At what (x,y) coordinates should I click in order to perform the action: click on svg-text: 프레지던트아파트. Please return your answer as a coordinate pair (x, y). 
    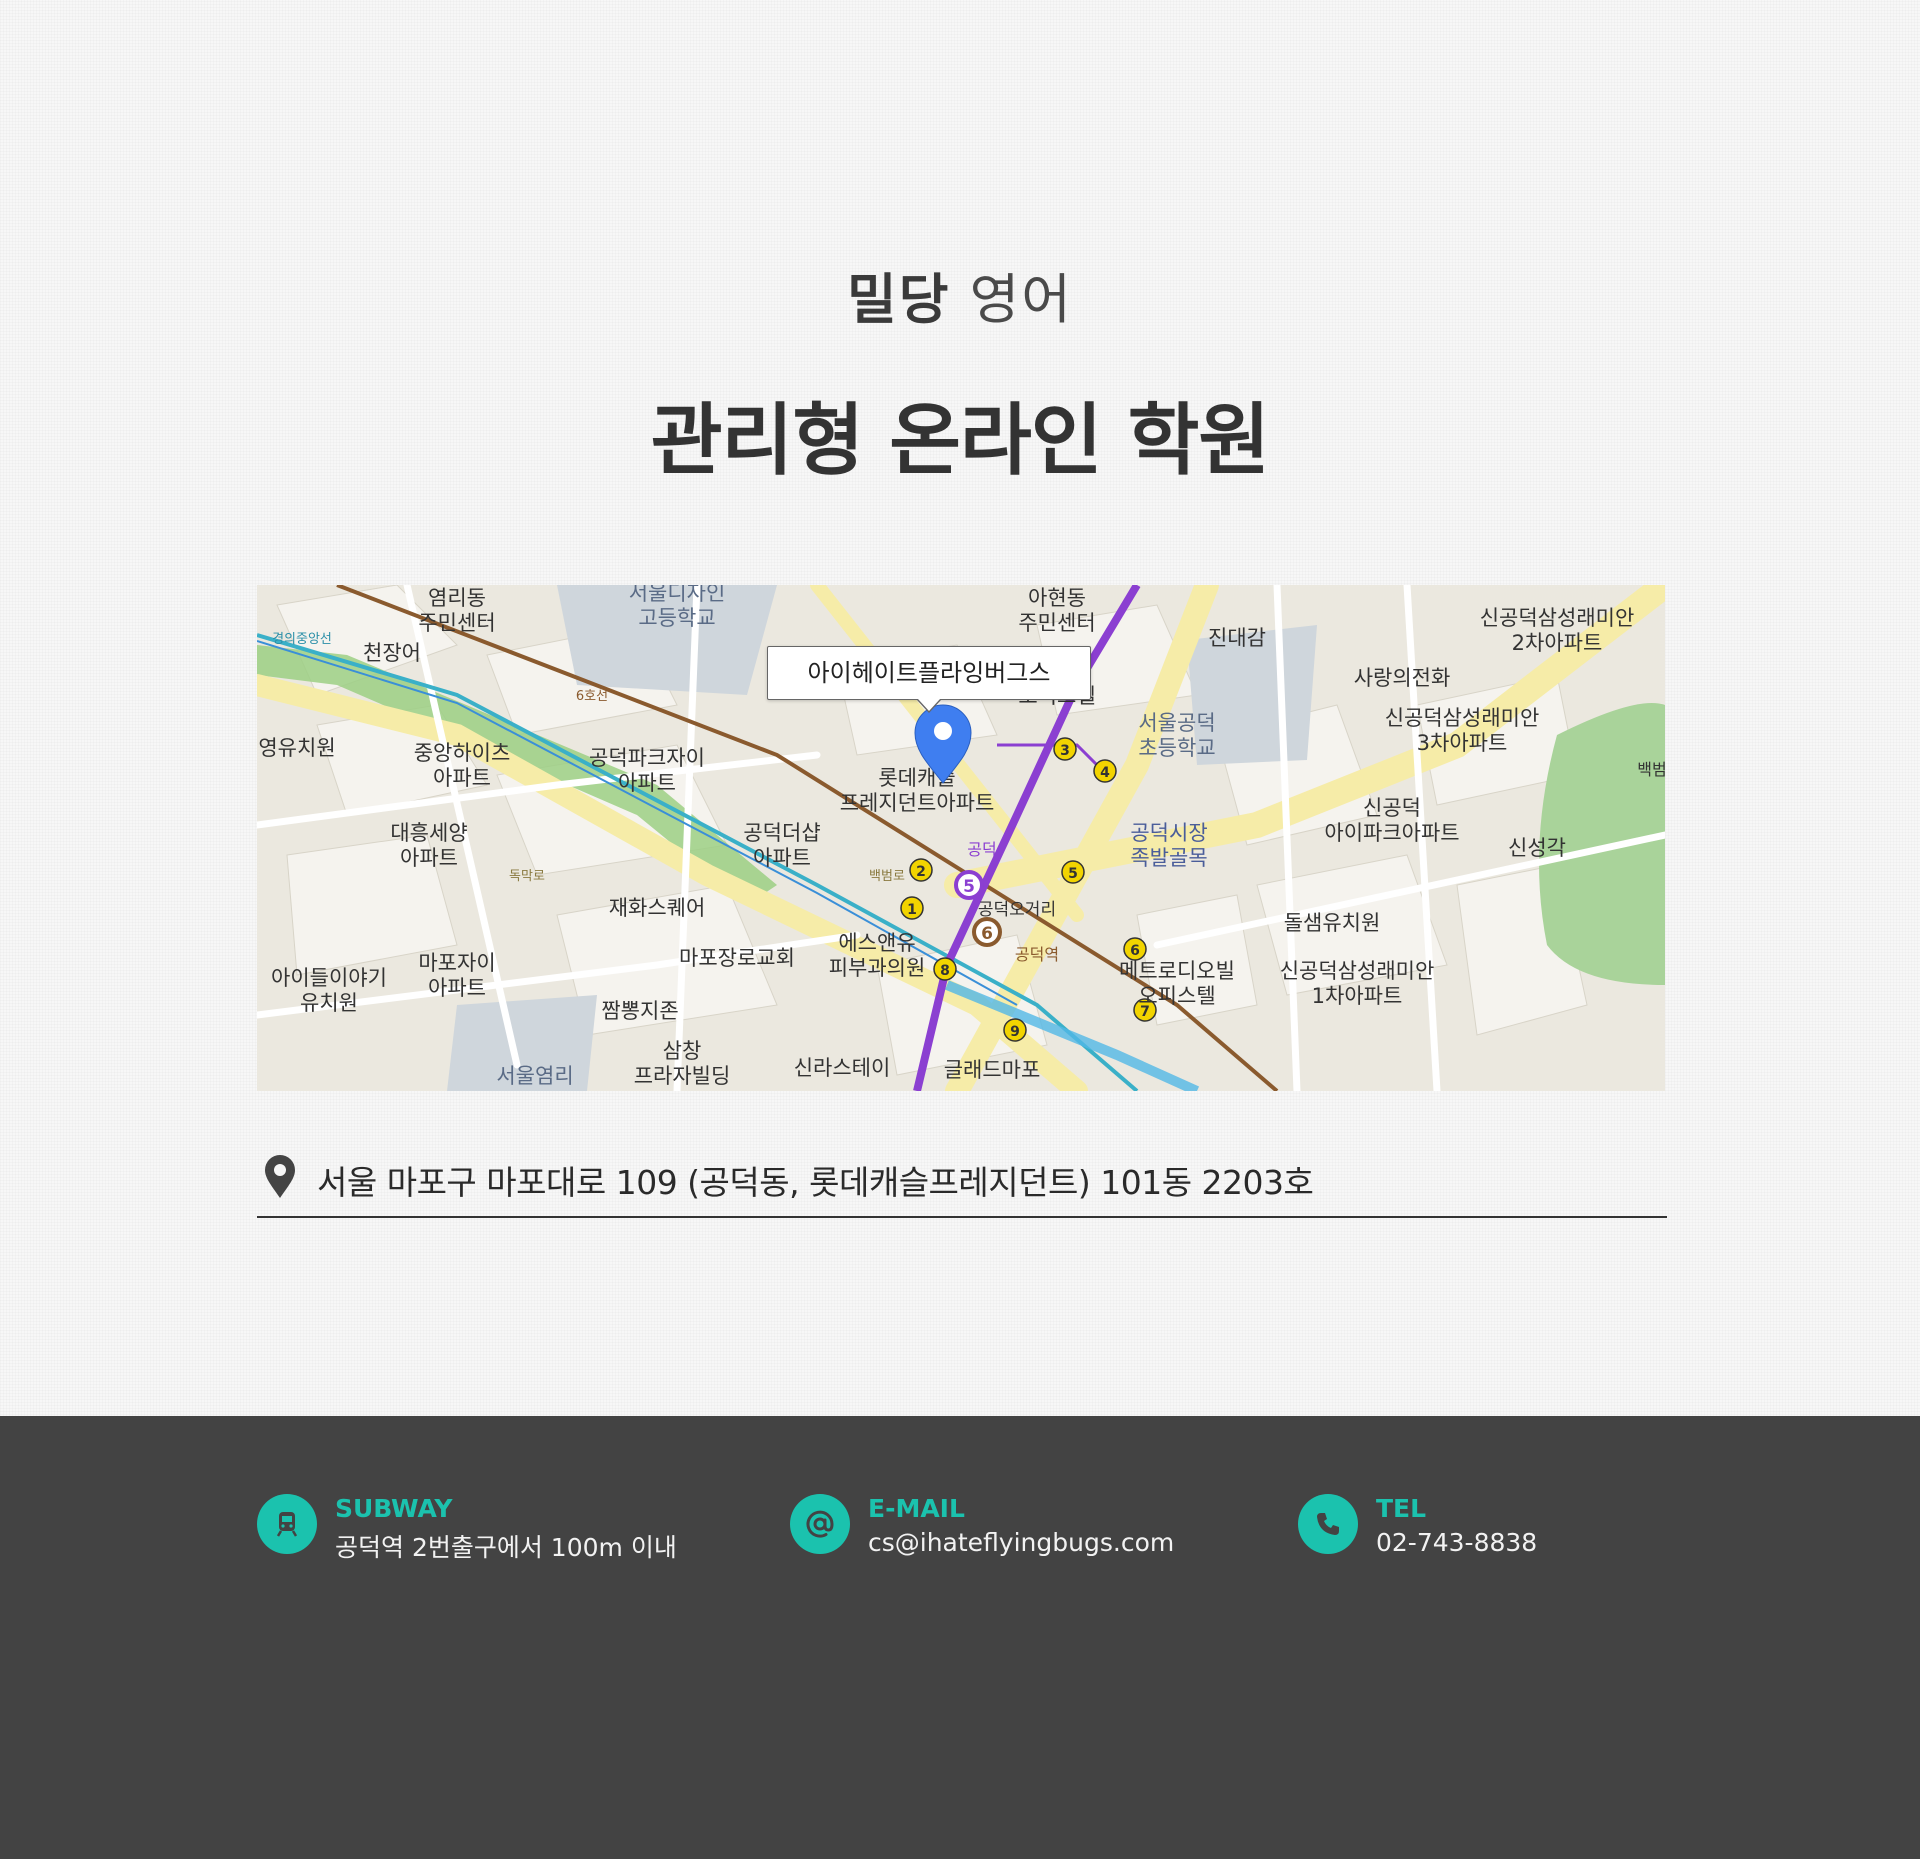
    Looking at the image, I should click on (917, 803).